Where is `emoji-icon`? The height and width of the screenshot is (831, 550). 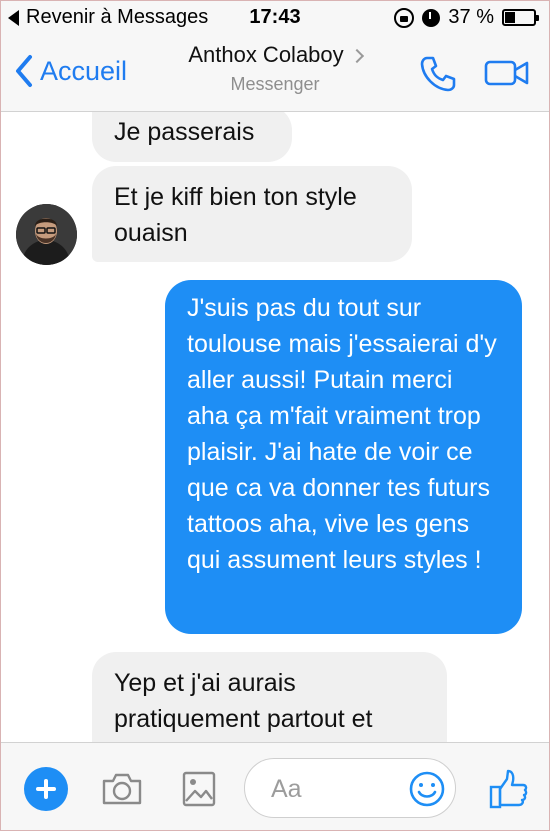 emoji-icon is located at coordinates (427, 789).